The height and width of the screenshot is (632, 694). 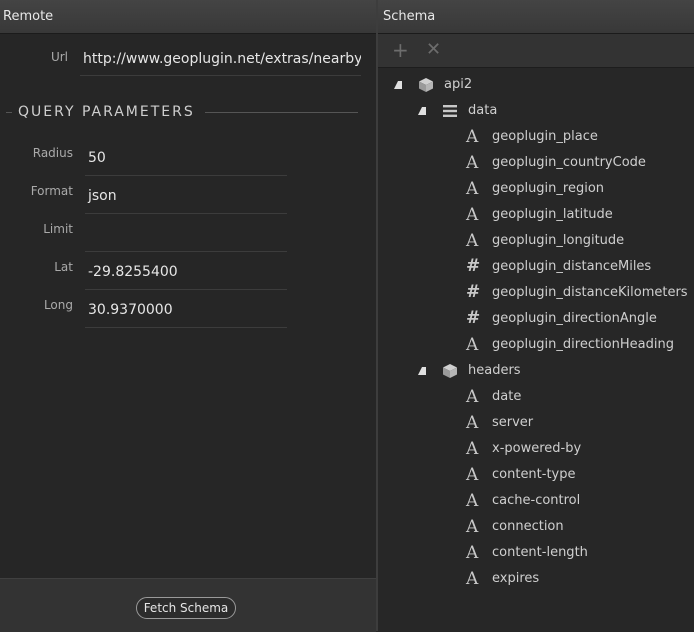 I want to click on tree-node-label: cache-control, so click(x=536, y=500).